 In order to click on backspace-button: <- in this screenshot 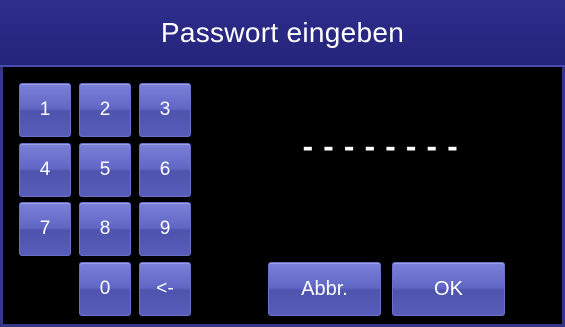, I will do `click(165, 289)`.